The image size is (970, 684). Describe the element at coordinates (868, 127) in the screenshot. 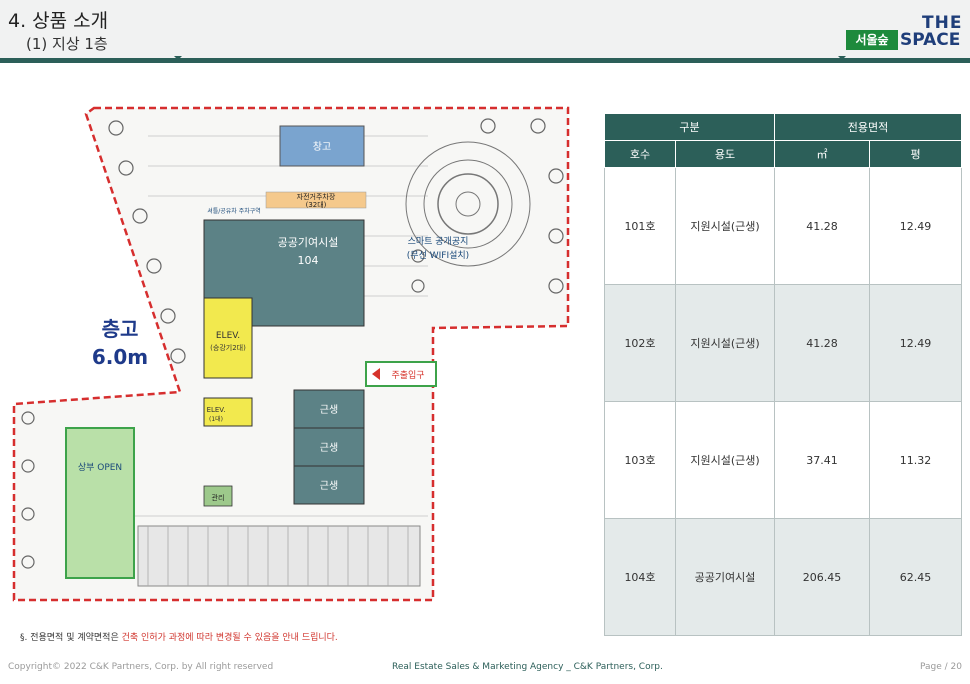

I see `th-area: 전용면적` at that location.